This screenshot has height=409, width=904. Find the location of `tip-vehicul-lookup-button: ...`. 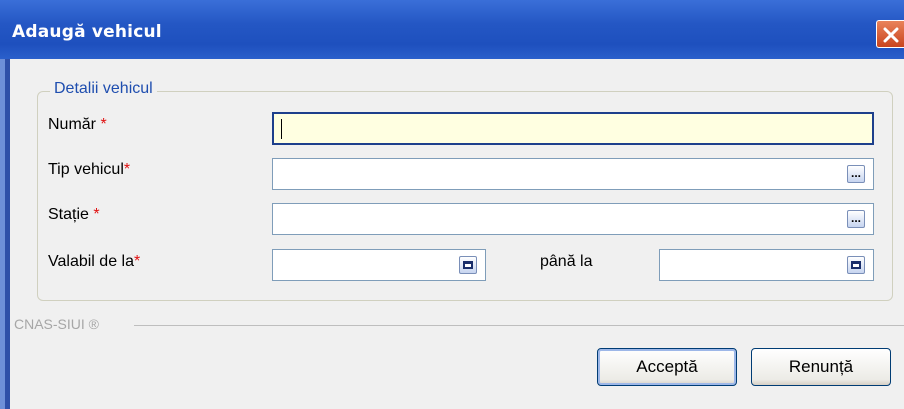

tip-vehicul-lookup-button: ... is located at coordinates (856, 174).